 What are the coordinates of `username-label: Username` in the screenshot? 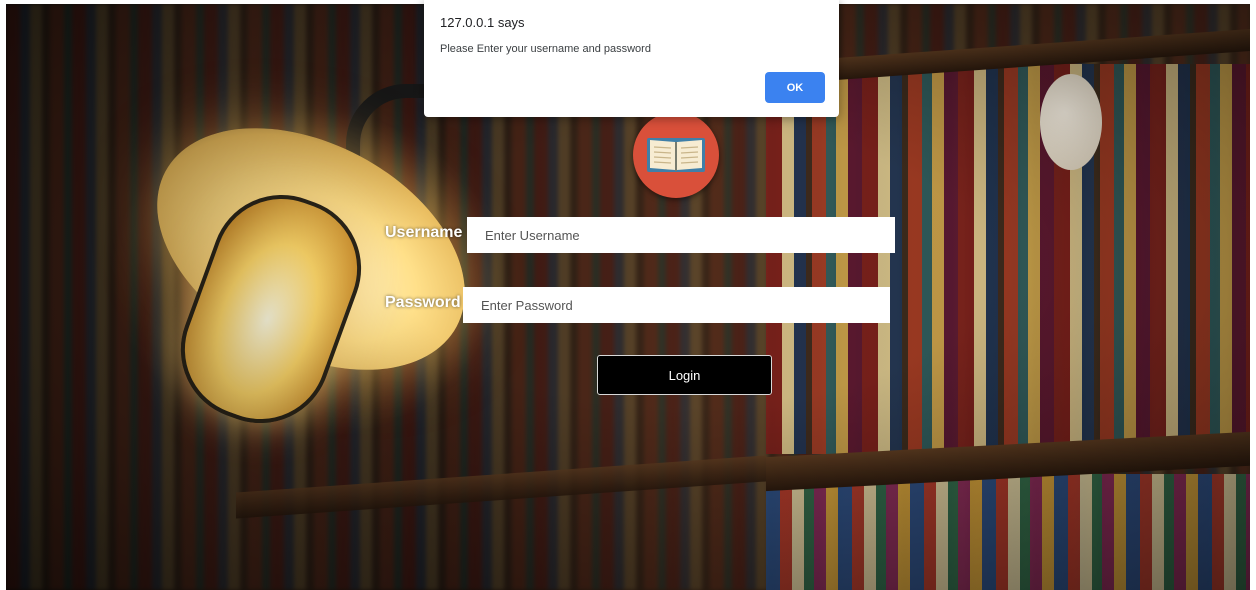 It's located at (424, 232).